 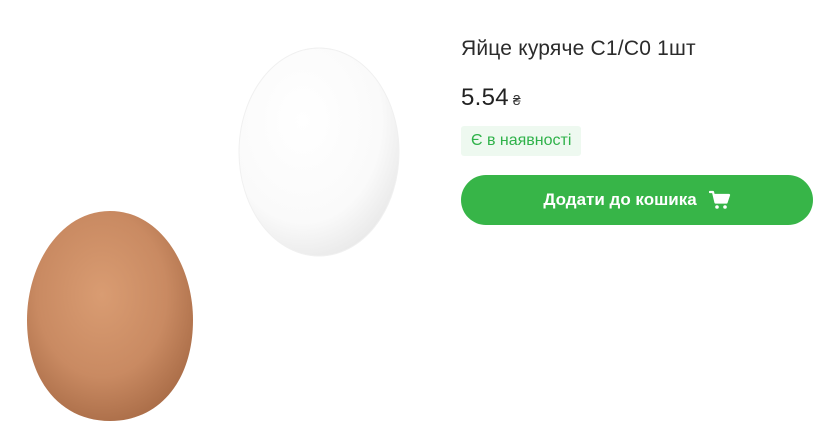 I want to click on availability-badge: Є в наявності, so click(x=521, y=141).